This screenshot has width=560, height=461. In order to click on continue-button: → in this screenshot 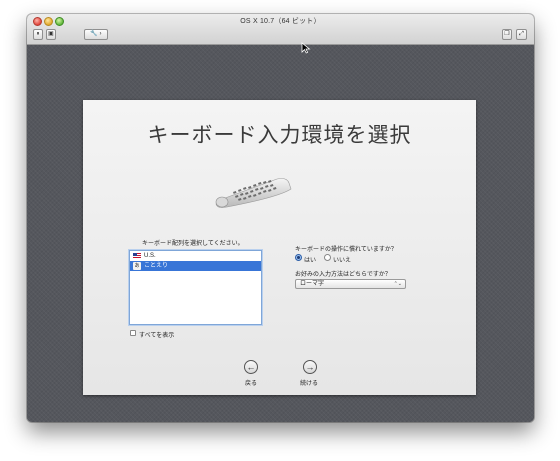, I will do `click(310, 367)`.